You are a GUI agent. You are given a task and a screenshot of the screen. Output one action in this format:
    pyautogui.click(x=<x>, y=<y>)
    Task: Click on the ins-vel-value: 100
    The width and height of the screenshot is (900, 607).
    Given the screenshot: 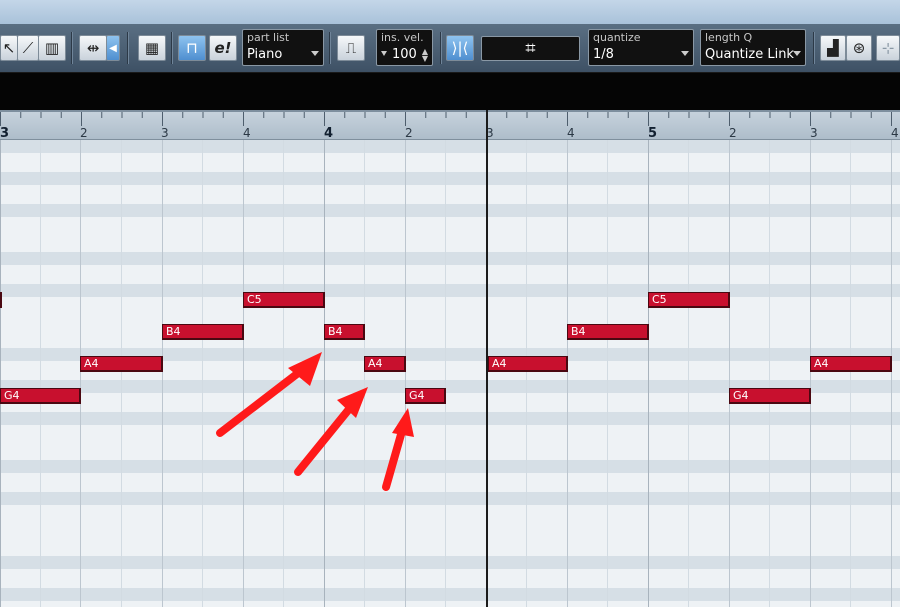 What is the action you would take?
    pyautogui.click(x=404, y=54)
    